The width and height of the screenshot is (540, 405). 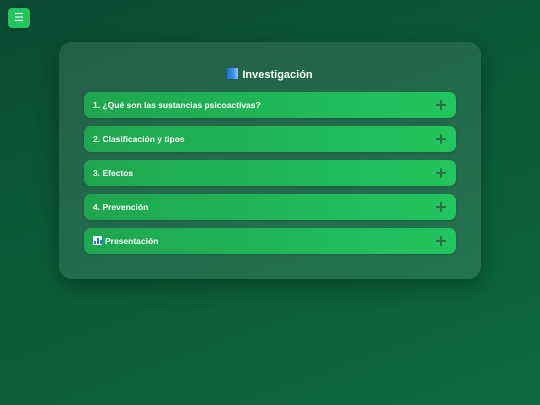 What do you see at coordinates (233, 73) in the screenshot?
I see `blue-book-icon` at bounding box center [233, 73].